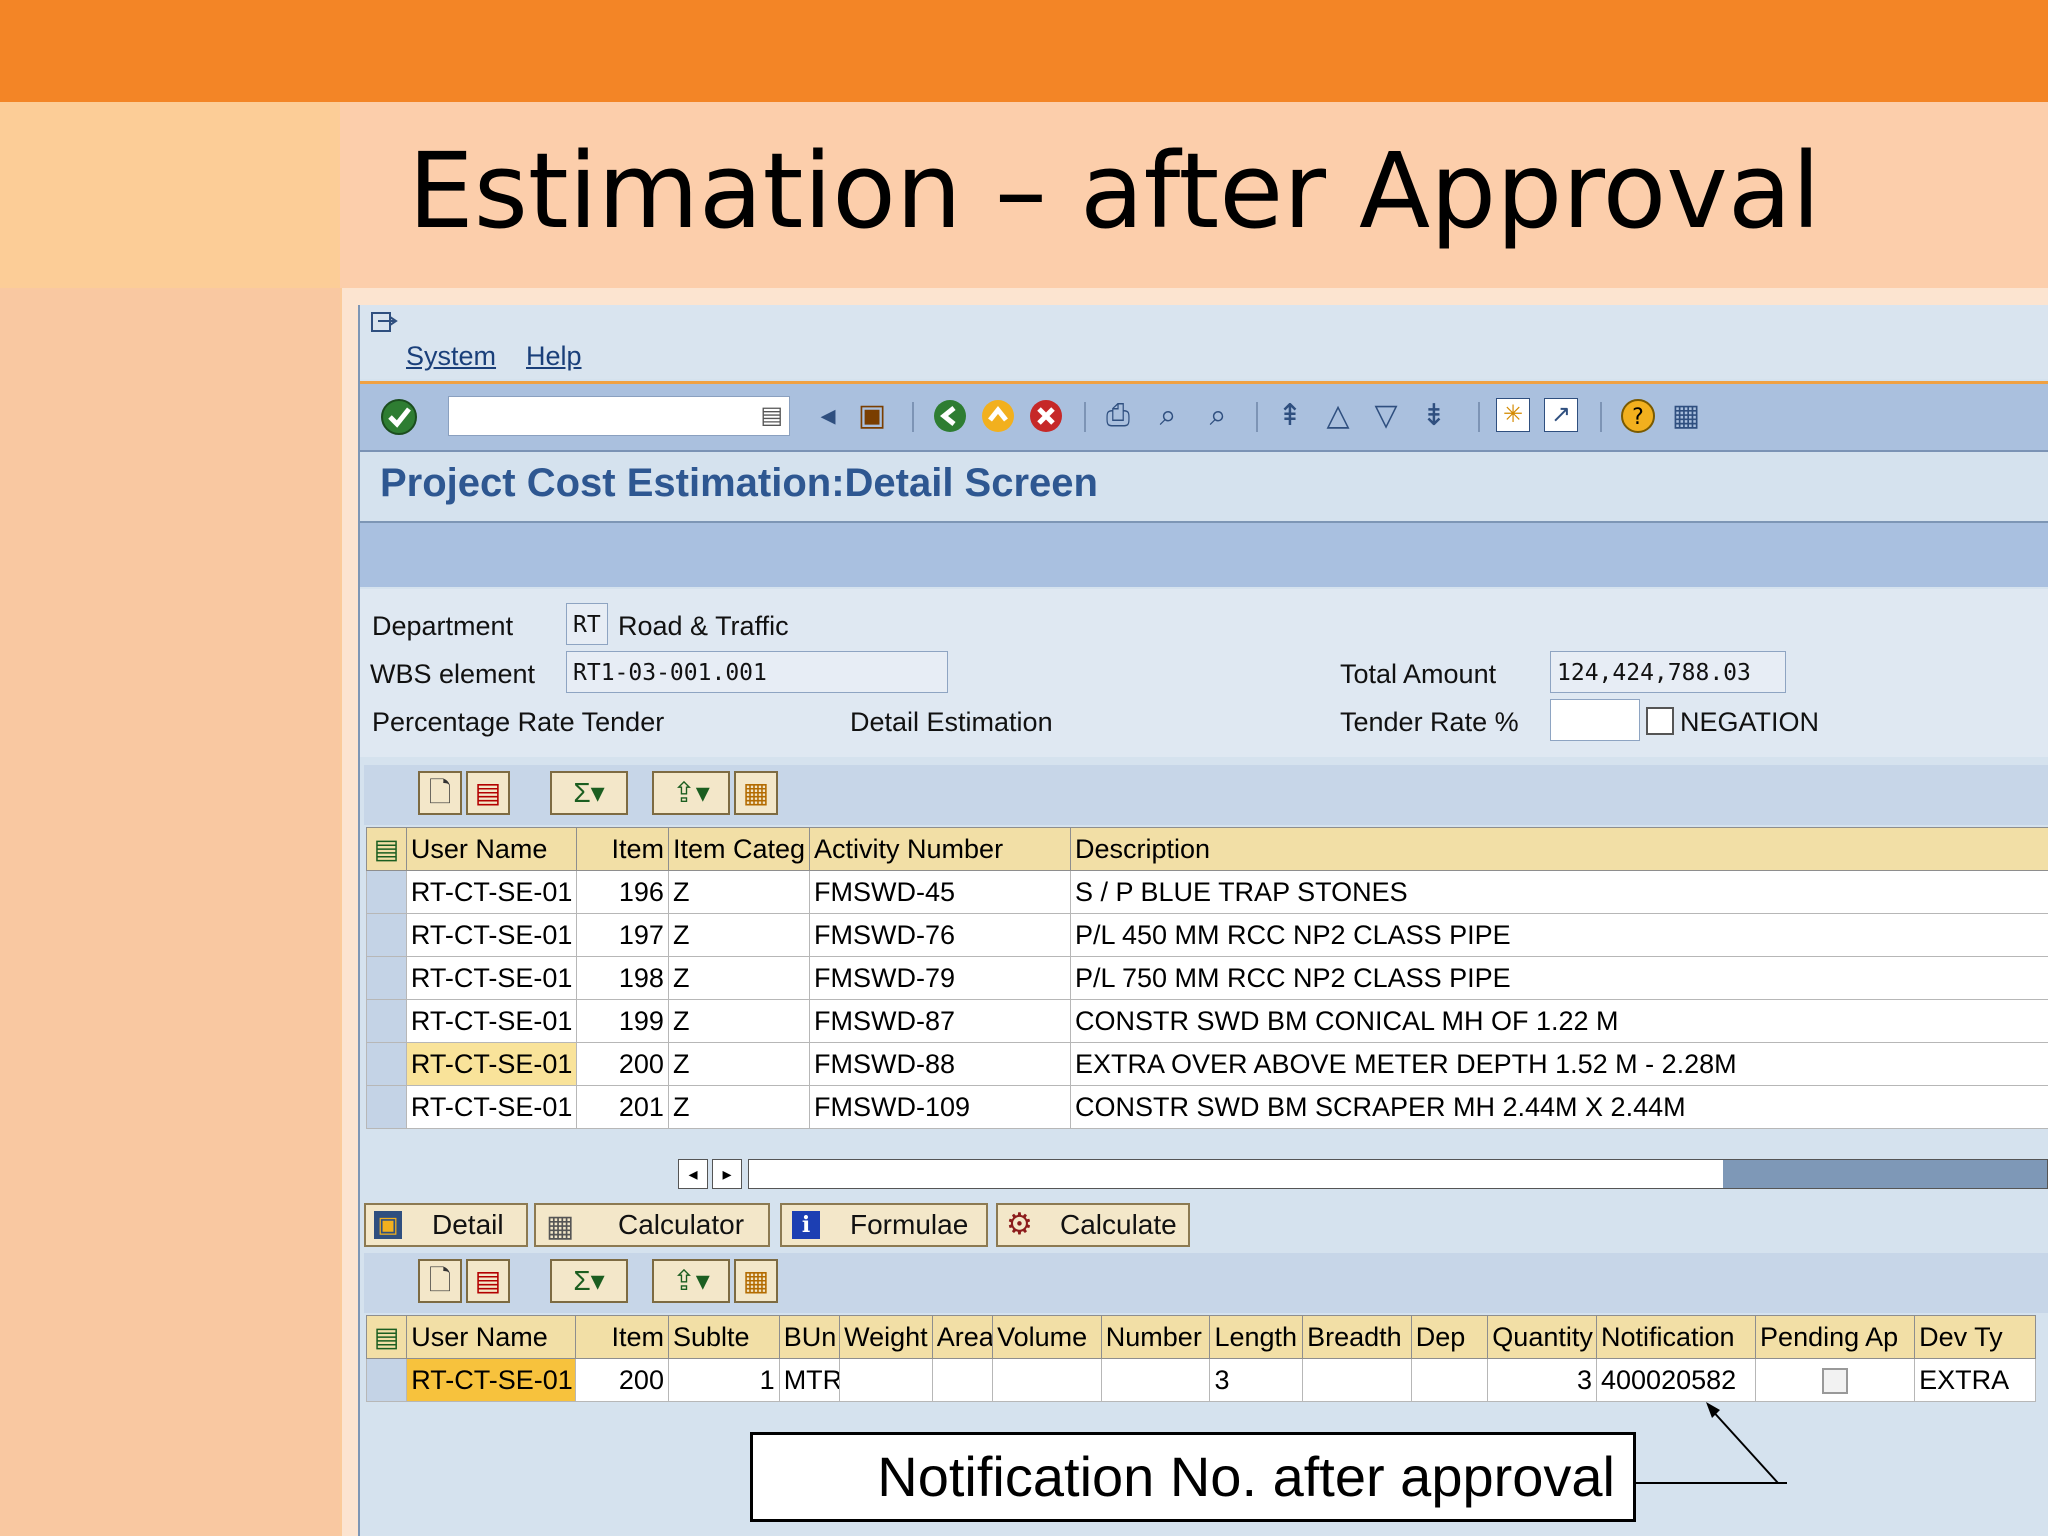  I want to click on cell-activity-number: FMSWD-109, so click(940, 1107).